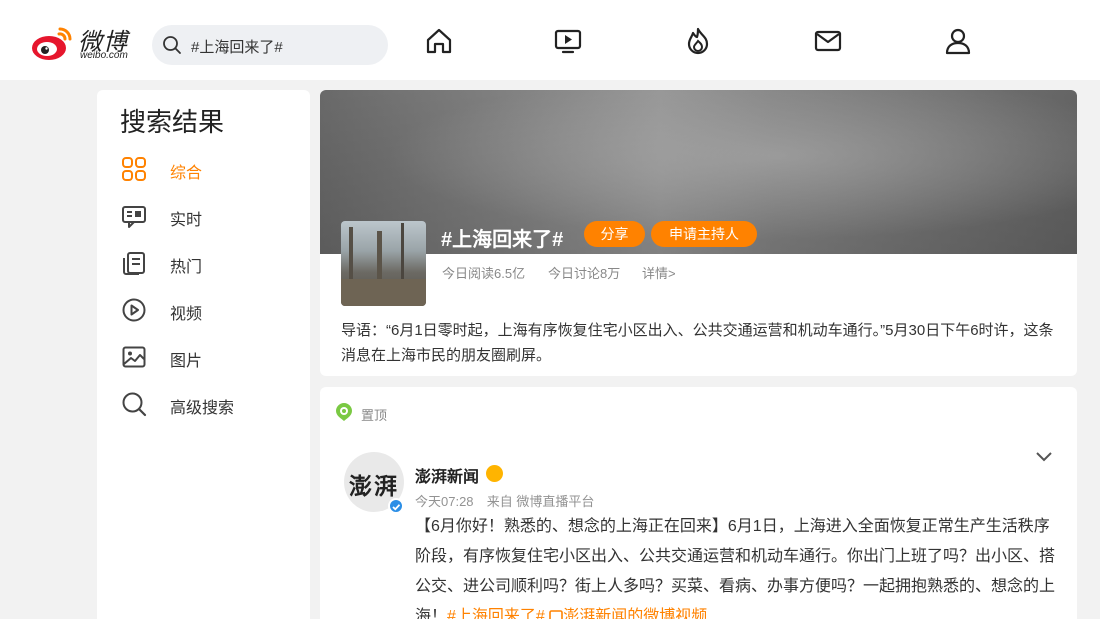 The width and height of the screenshot is (1100, 619). Describe the element at coordinates (374, 486) in the screenshot. I see `avatar-text: 澎湃` at that location.